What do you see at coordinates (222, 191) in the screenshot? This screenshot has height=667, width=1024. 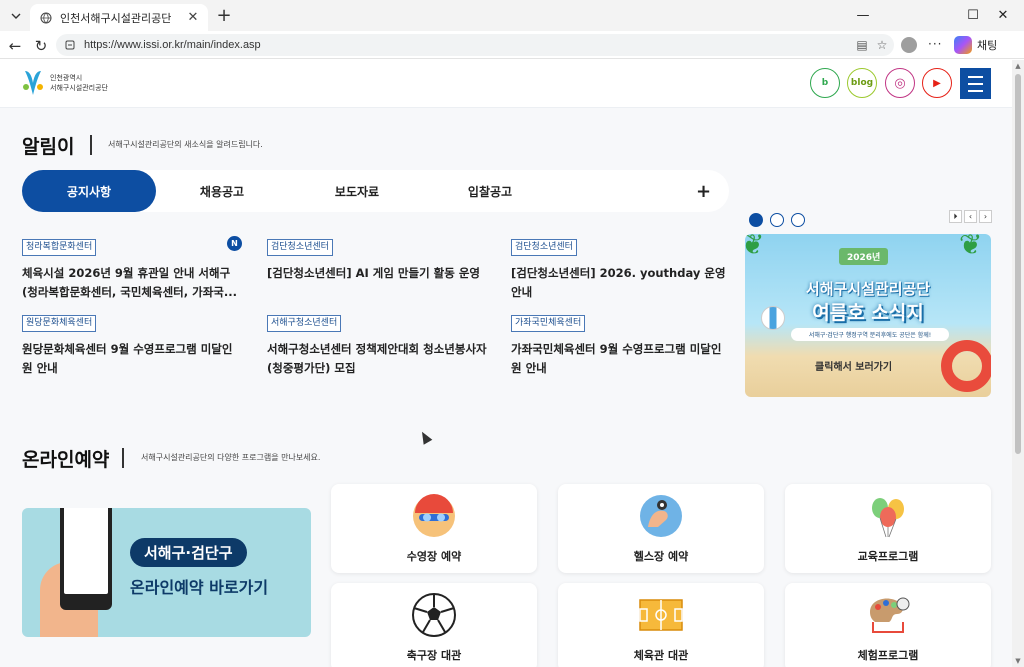 I see `tab-recruit: 채용공고` at bounding box center [222, 191].